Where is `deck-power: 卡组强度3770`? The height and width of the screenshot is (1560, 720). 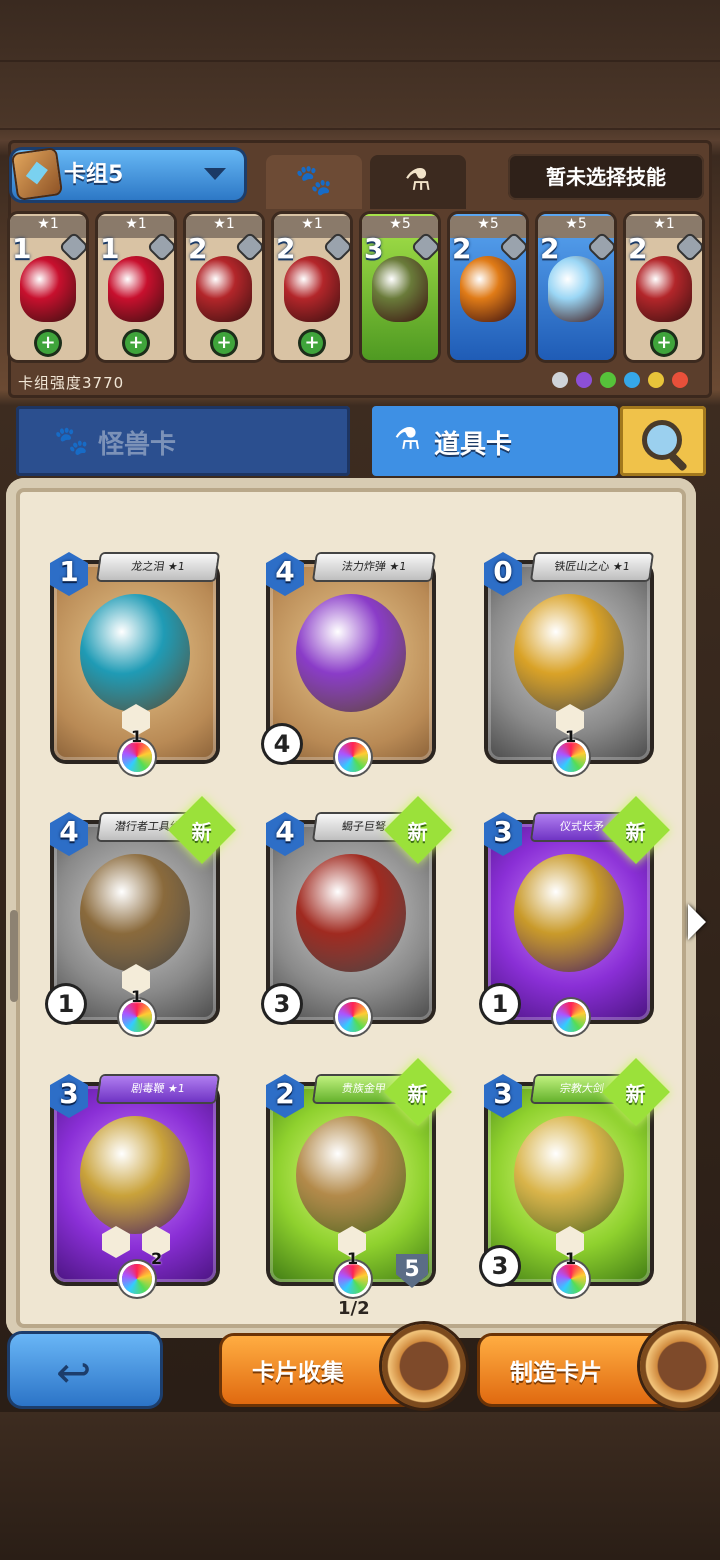 deck-power: 卡组强度3770 is located at coordinates (71, 383).